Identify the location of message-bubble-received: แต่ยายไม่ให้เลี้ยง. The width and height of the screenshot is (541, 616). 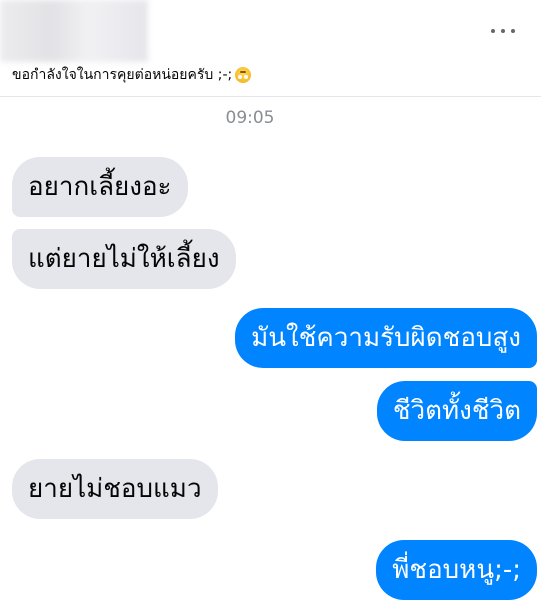
(124, 259).